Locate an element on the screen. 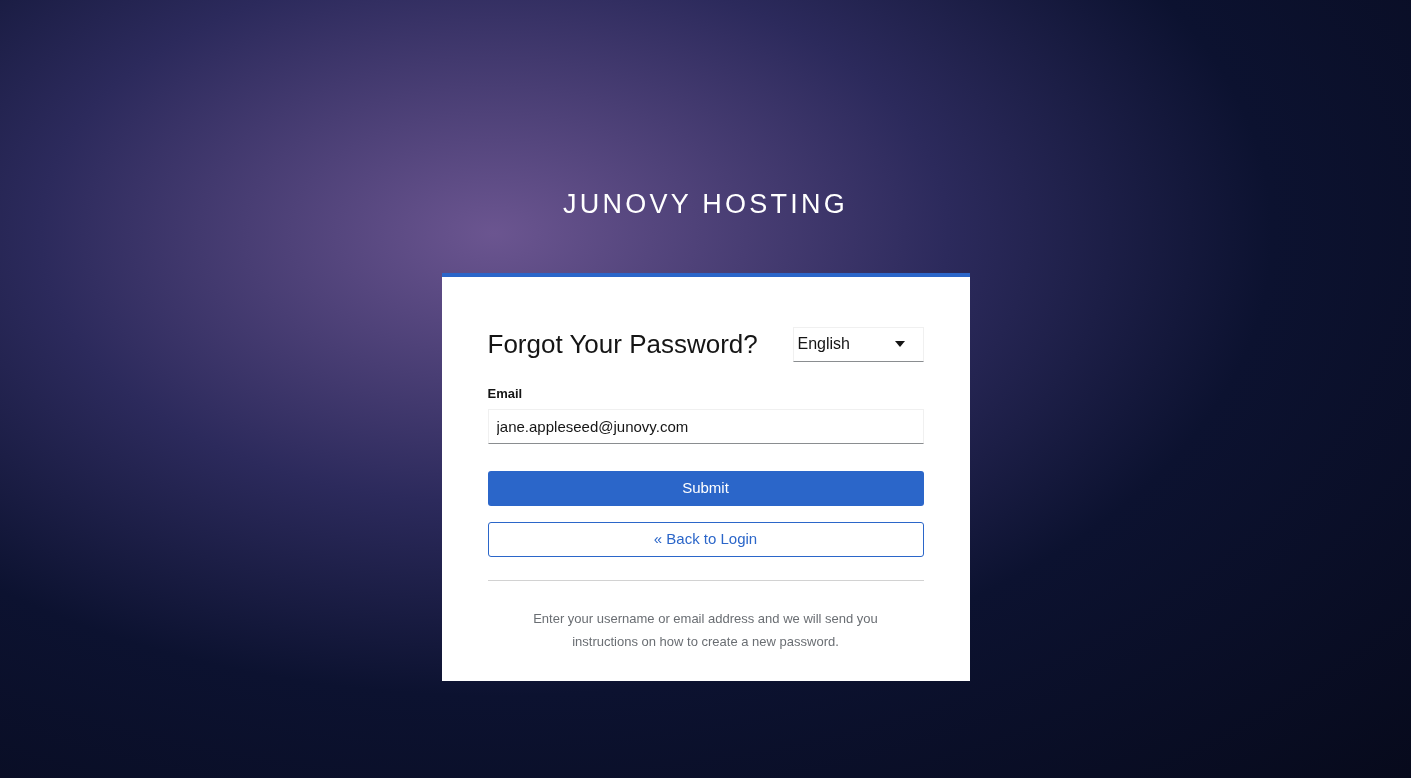 The image size is (1411, 778). email-label: Email is located at coordinates (505, 393).